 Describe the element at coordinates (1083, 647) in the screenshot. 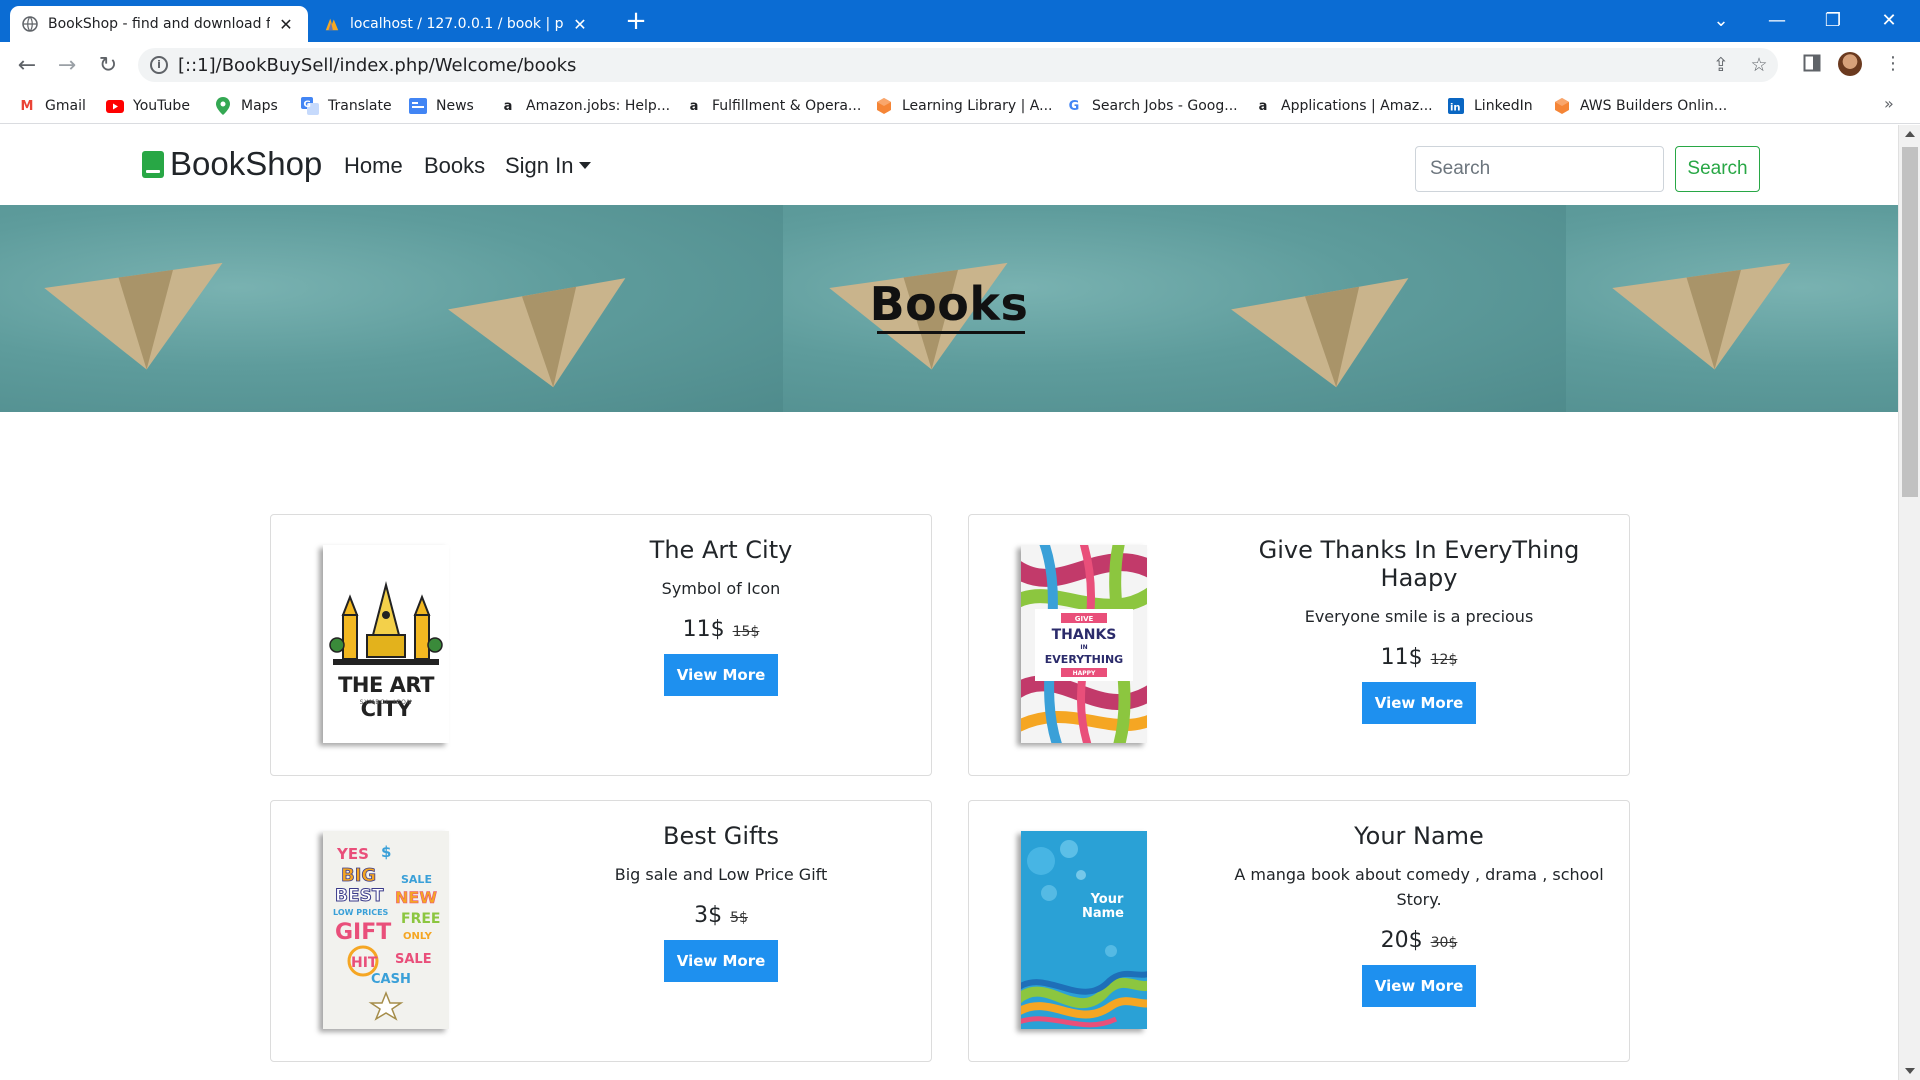

I see `svg-text: IN` at that location.